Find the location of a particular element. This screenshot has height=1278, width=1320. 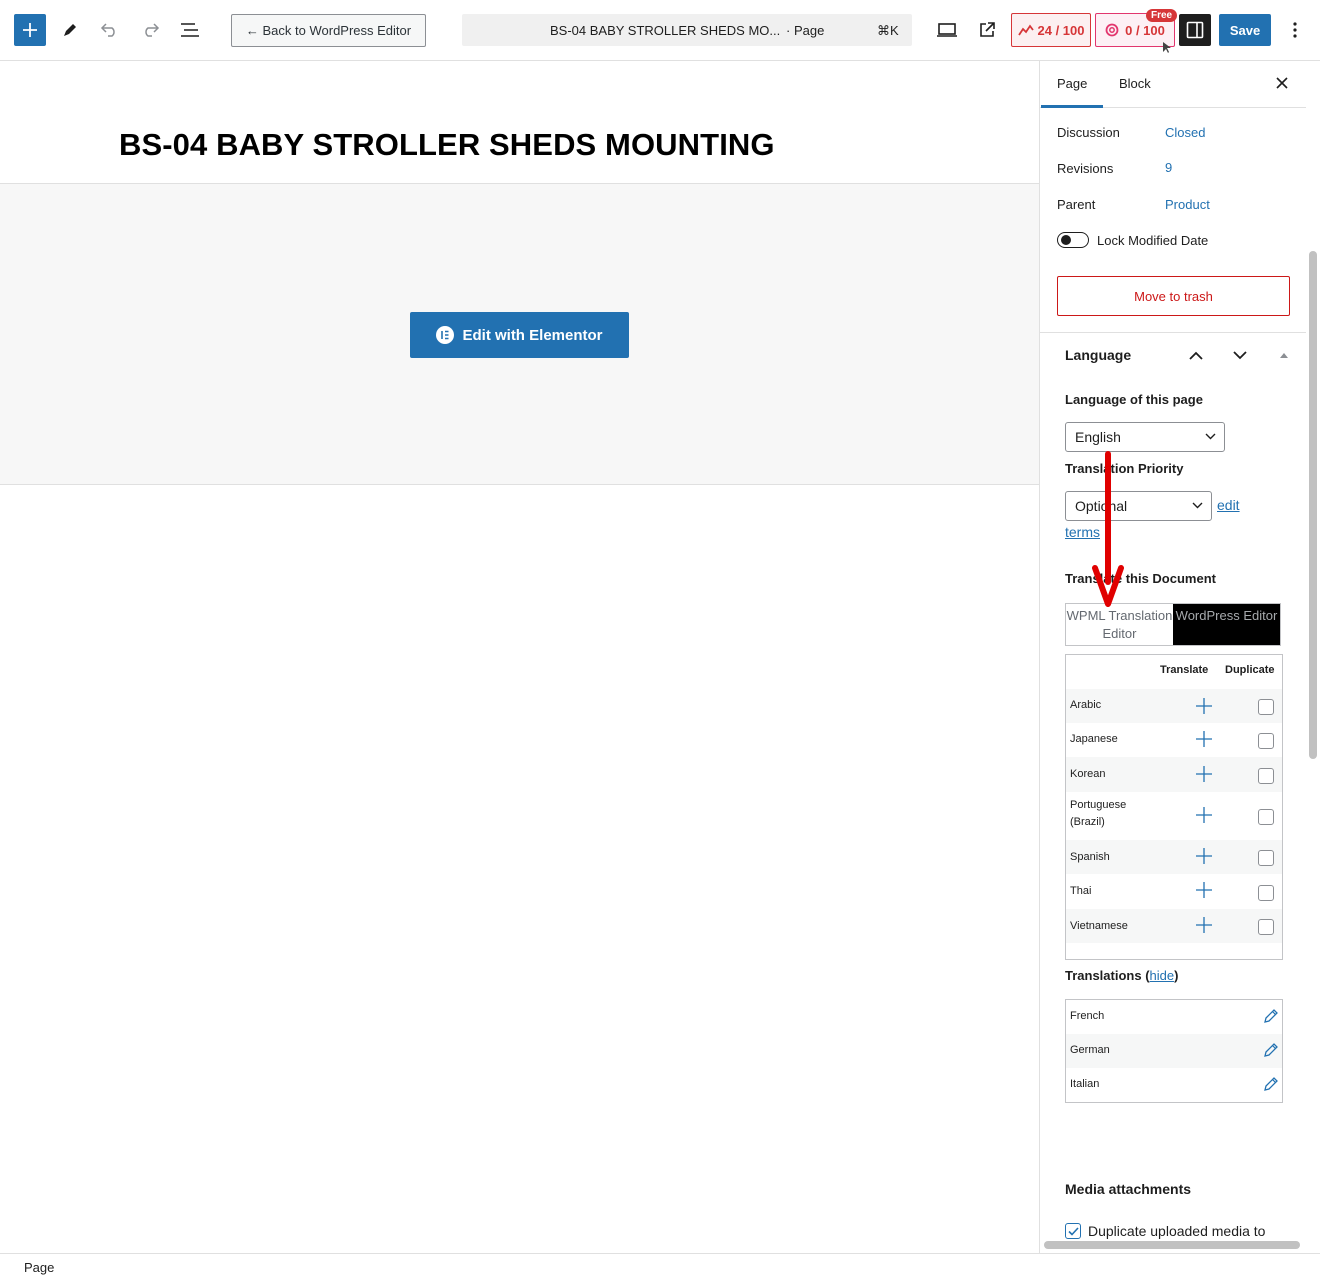

save-button: Save is located at coordinates (1245, 30).